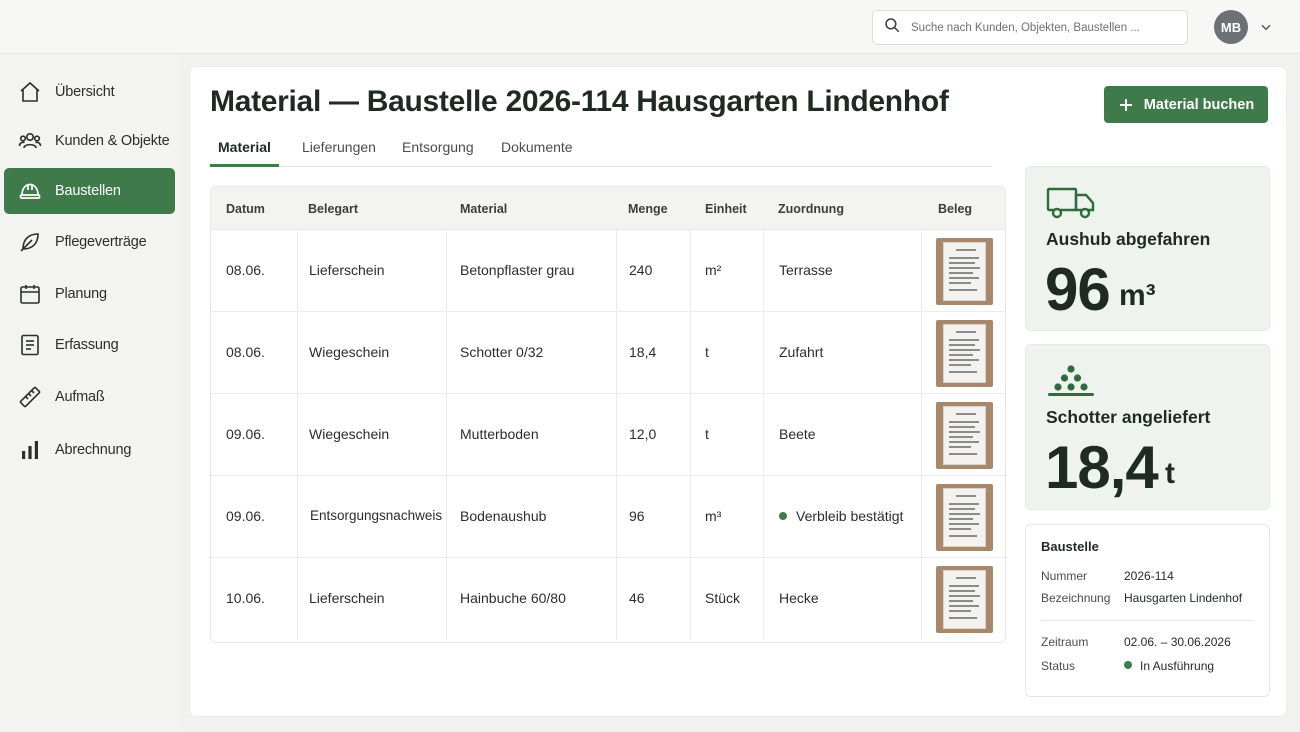  I want to click on sidebar-item-erfassung: Erfassung, so click(89, 345).